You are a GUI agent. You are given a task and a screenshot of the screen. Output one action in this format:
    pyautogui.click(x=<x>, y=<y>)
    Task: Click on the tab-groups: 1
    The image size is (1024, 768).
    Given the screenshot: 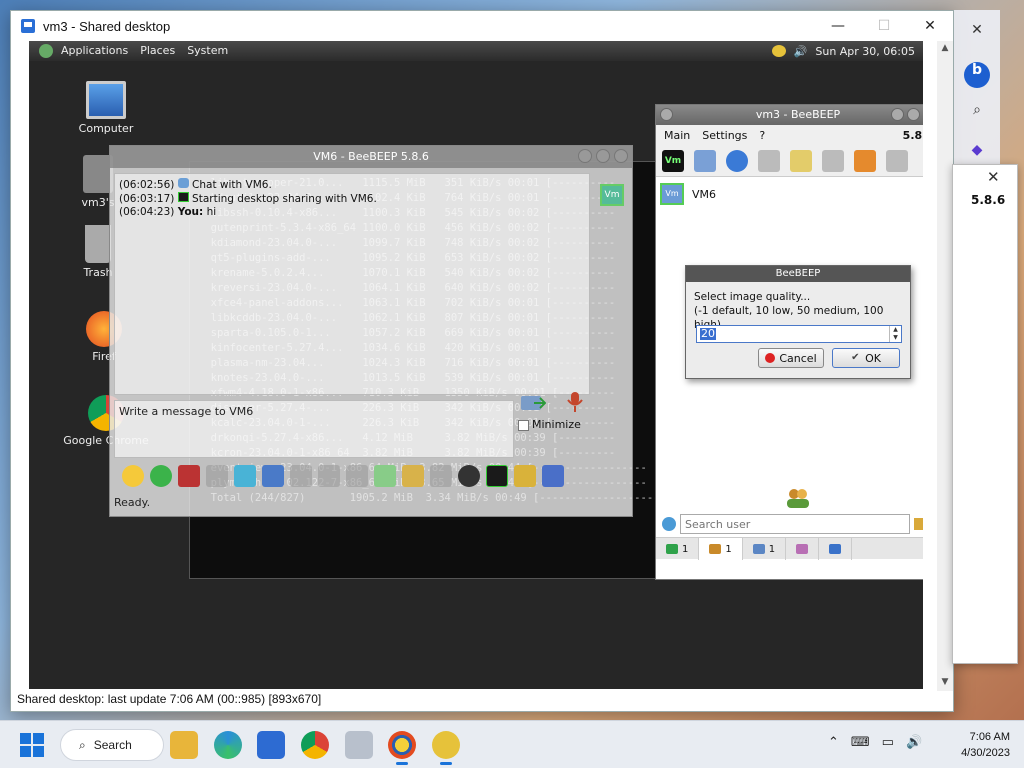 What is the action you would take?
    pyautogui.click(x=721, y=549)
    